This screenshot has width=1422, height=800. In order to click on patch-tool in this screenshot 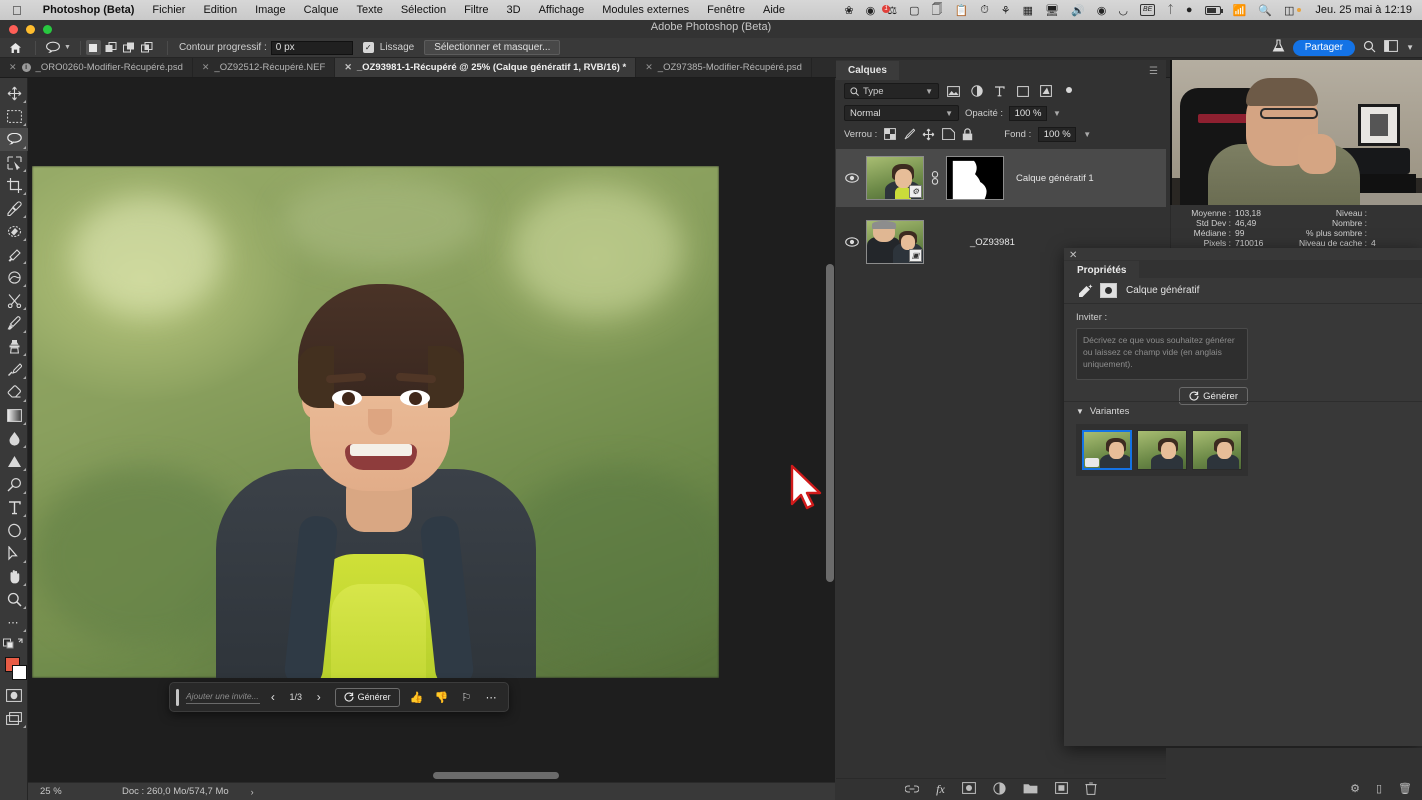, I will do `click(14, 254)`.